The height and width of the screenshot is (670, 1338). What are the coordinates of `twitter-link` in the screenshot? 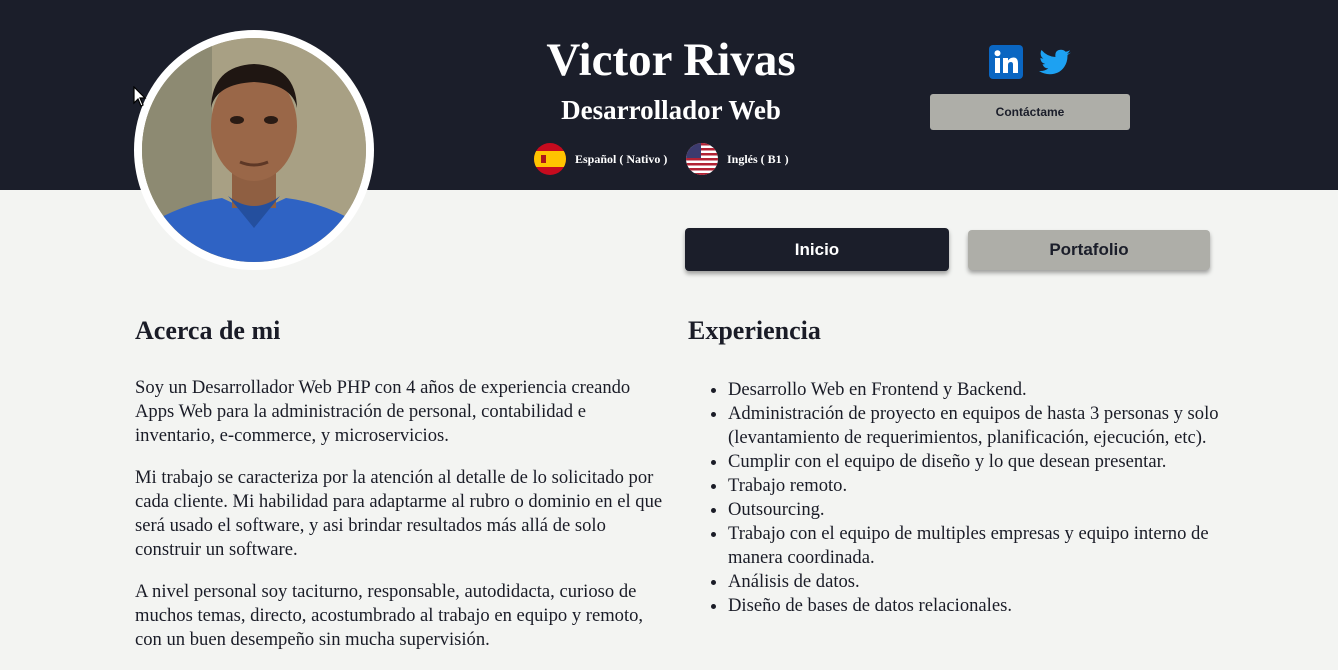 It's located at (1055, 62).